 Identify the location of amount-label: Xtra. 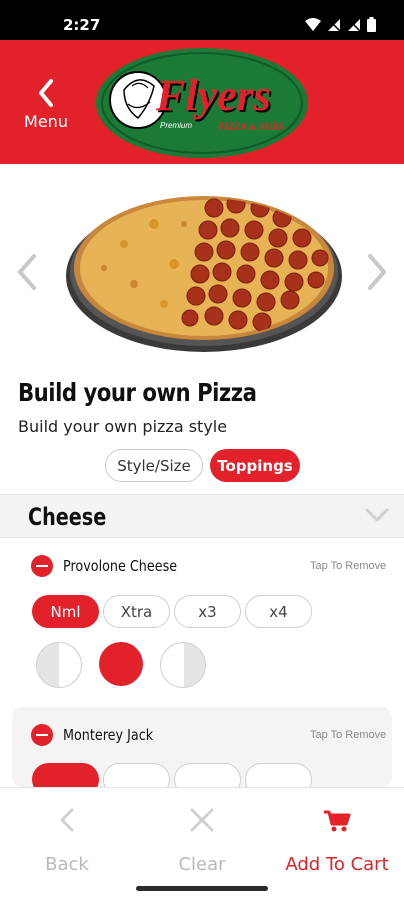
(136, 611).